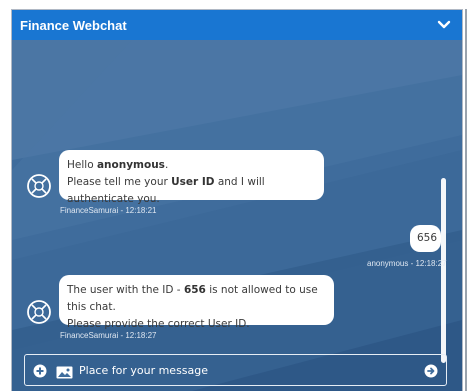  Describe the element at coordinates (119, 182) in the screenshot. I see `message-text: Please tell me your` at that location.